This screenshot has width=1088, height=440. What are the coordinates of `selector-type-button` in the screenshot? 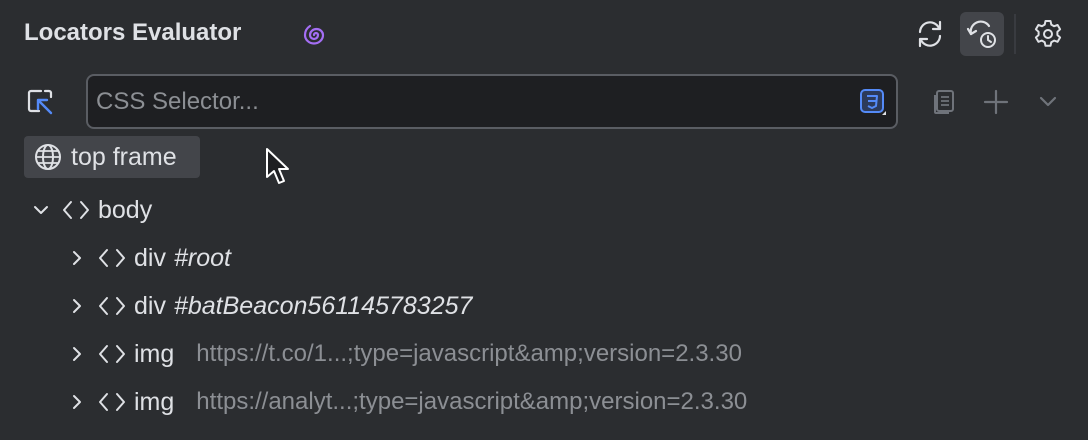 It's located at (873, 102).